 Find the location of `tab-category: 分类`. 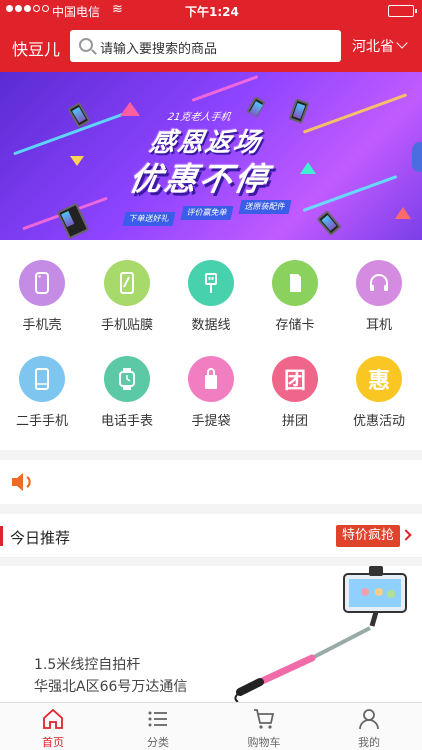

tab-category: 分类 is located at coordinates (158, 728).